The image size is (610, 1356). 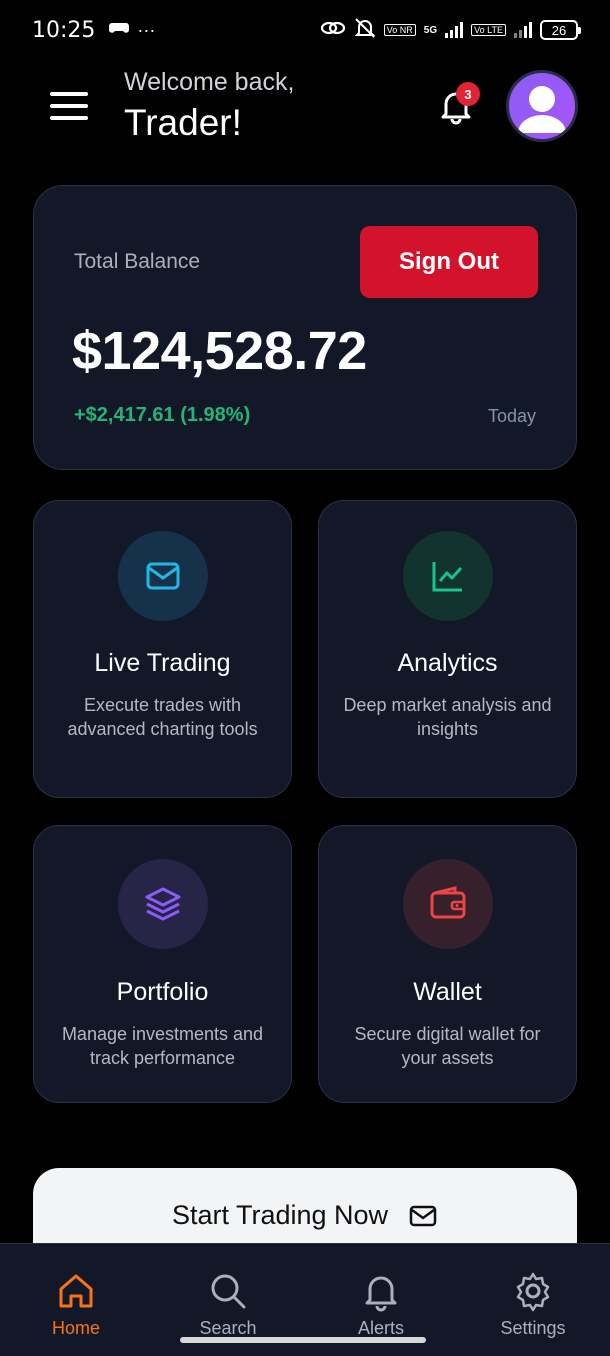 What do you see at coordinates (488, 30) in the screenshot?
I see `volte-tag-2: Vo LTE` at bounding box center [488, 30].